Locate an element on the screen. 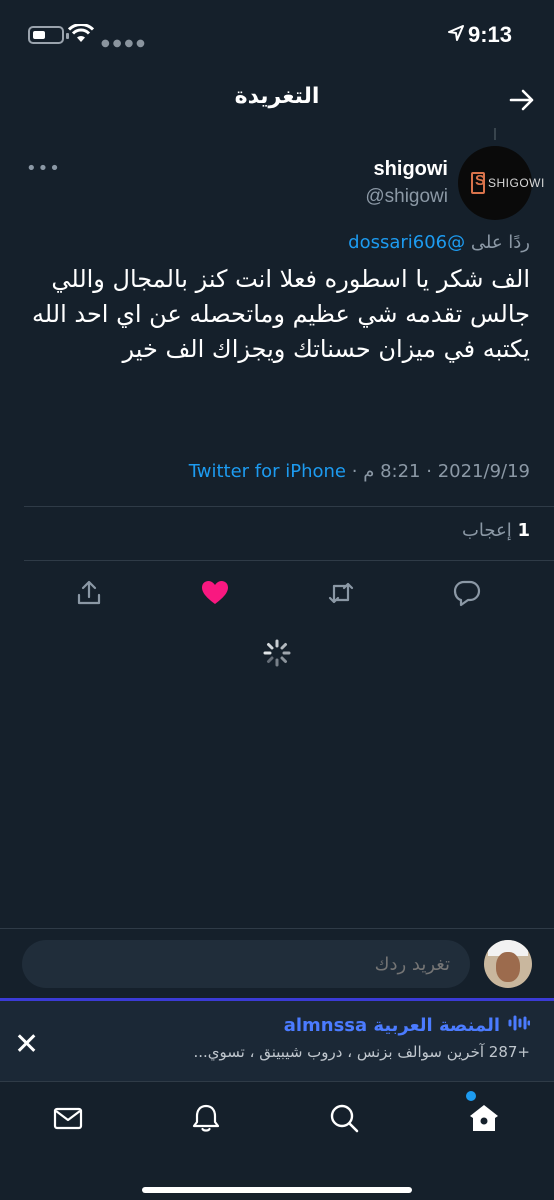 This screenshot has width=554, height=1200. reply-input is located at coordinates (246, 964).